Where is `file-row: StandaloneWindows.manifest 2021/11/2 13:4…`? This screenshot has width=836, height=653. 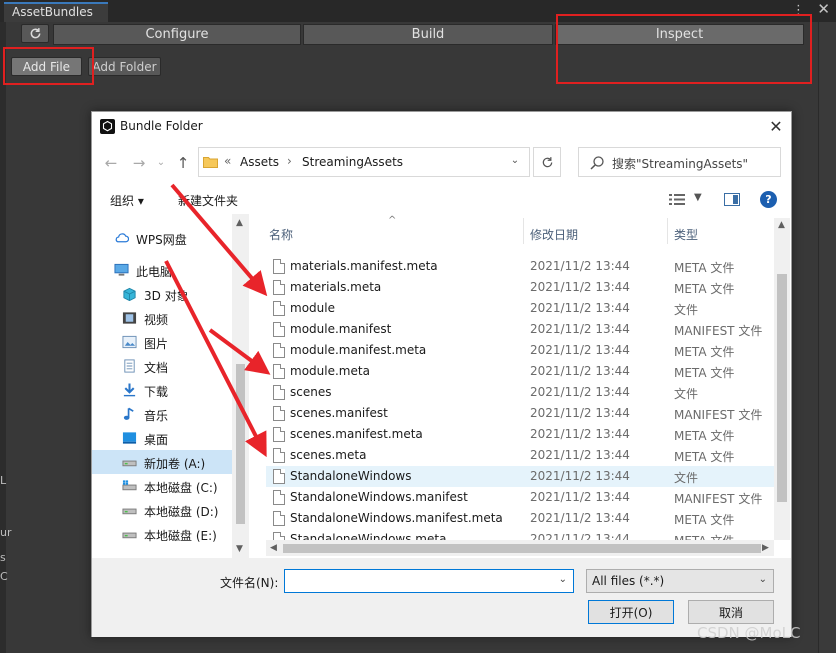
file-row: StandaloneWindows.manifest 2021/11/2 13:4… is located at coordinates (520, 497).